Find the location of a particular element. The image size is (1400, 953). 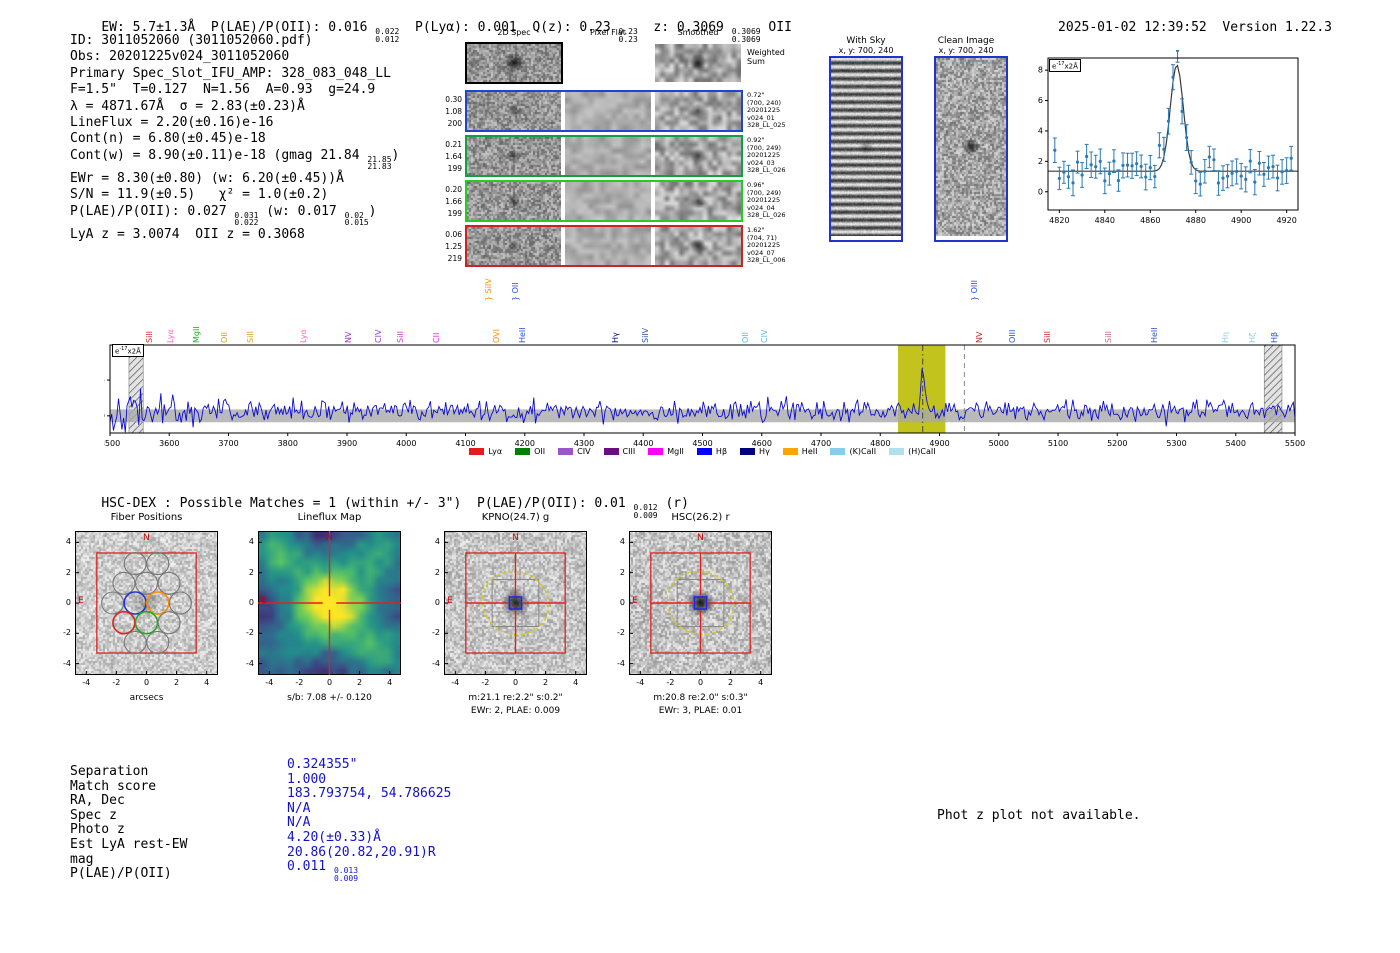

info-line-redshifts: LyA z = 3.0074 OII z = 0.3068 is located at coordinates (187, 234).